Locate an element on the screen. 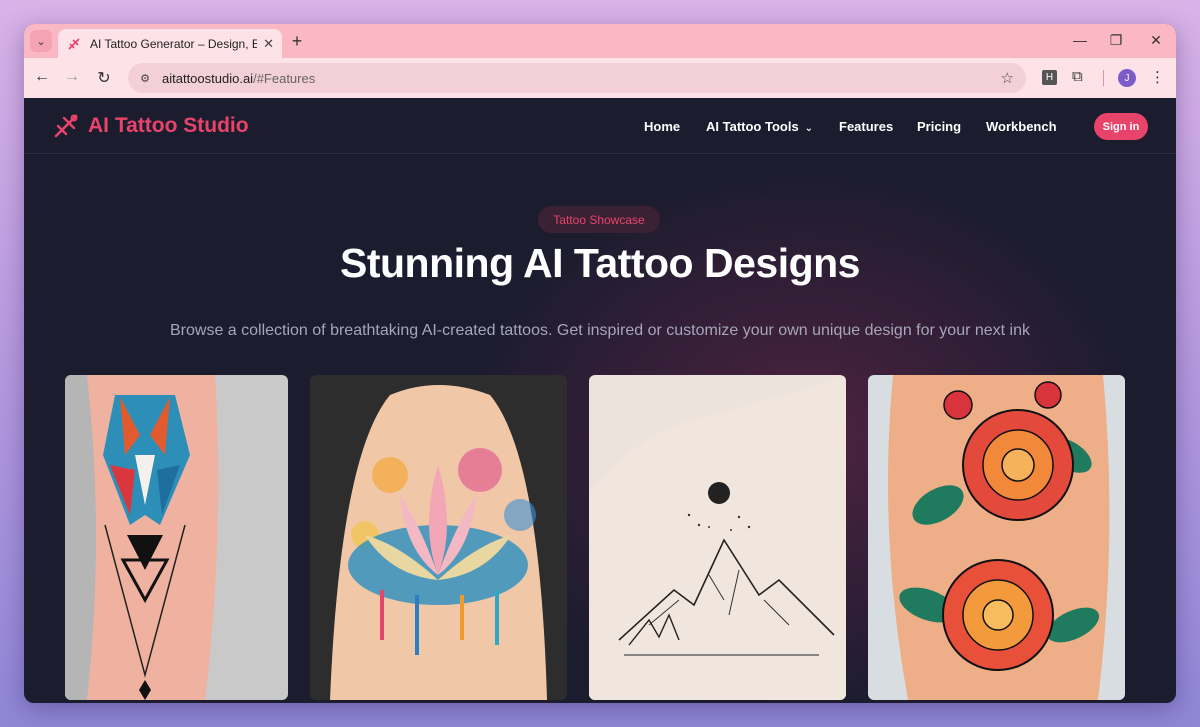  url-path: /#Features is located at coordinates (284, 78).